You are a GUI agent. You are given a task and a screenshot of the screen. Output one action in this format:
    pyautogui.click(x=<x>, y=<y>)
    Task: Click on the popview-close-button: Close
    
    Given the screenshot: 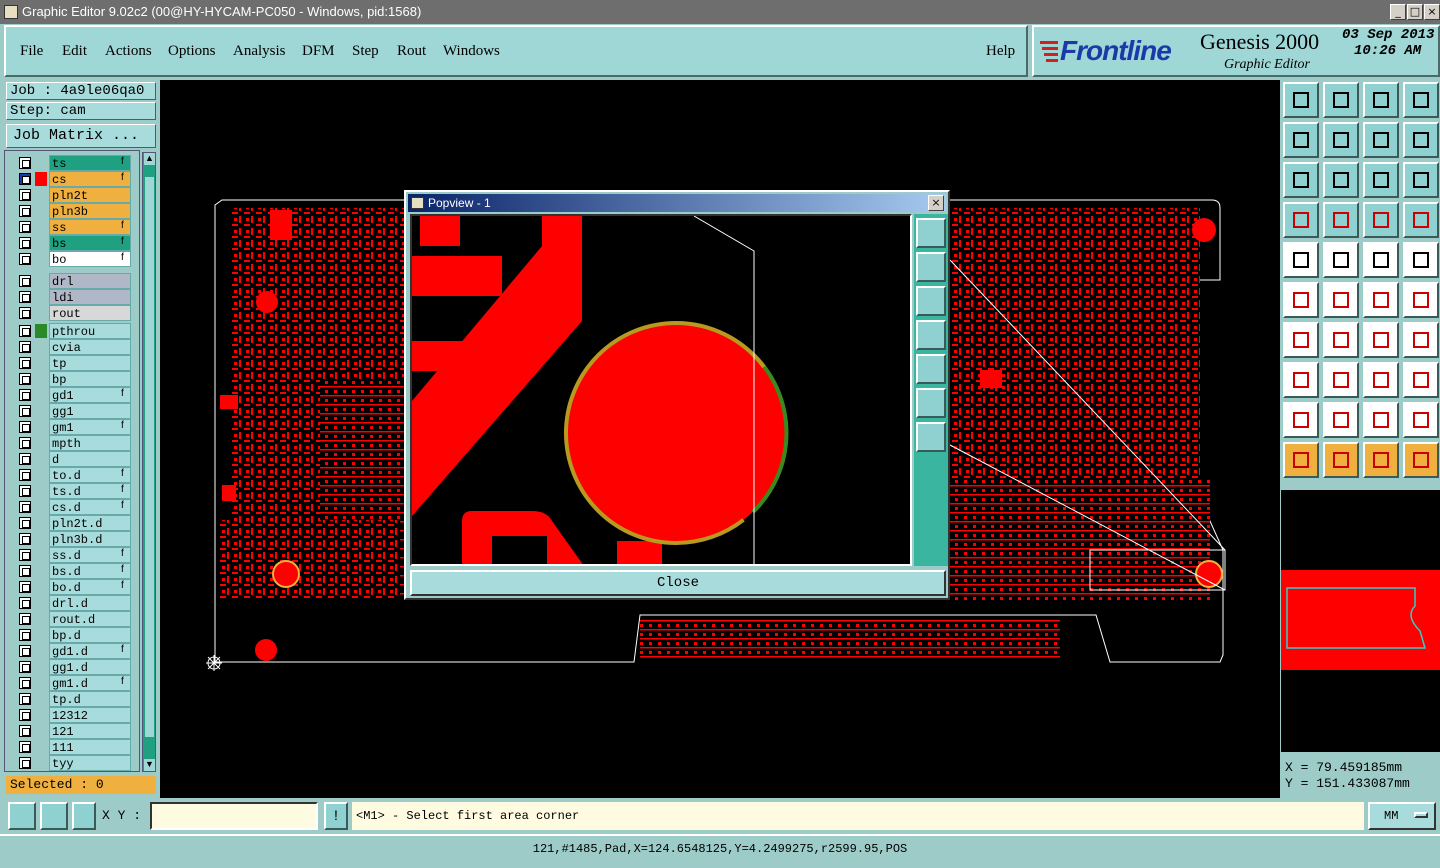 What is the action you would take?
    pyautogui.click(x=678, y=583)
    